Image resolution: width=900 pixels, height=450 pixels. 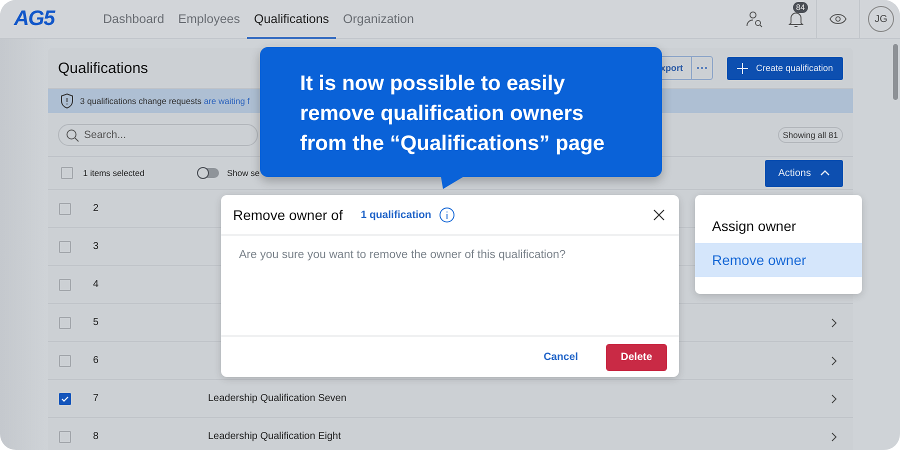 What do you see at coordinates (165, 101) in the screenshot?
I see `banner-text: 3 qualifications change requests are waiting f` at bounding box center [165, 101].